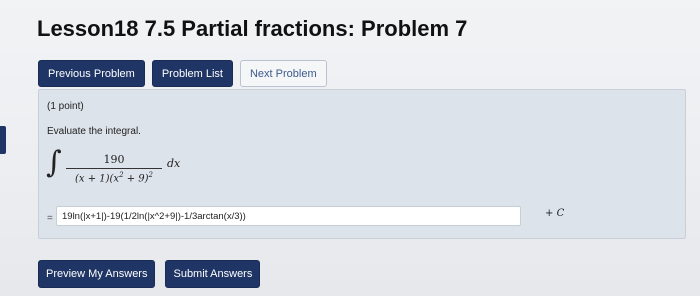  I want to click on integrand-denominator: (x + 1)(x2 + 9)2, so click(114, 178).